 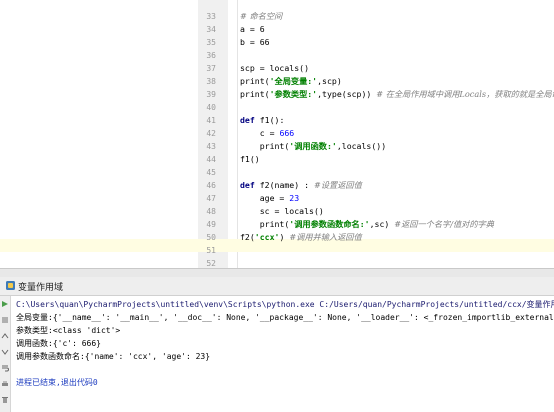 What do you see at coordinates (211, 81) in the screenshot?
I see `line-number: 38` at bounding box center [211, 81].